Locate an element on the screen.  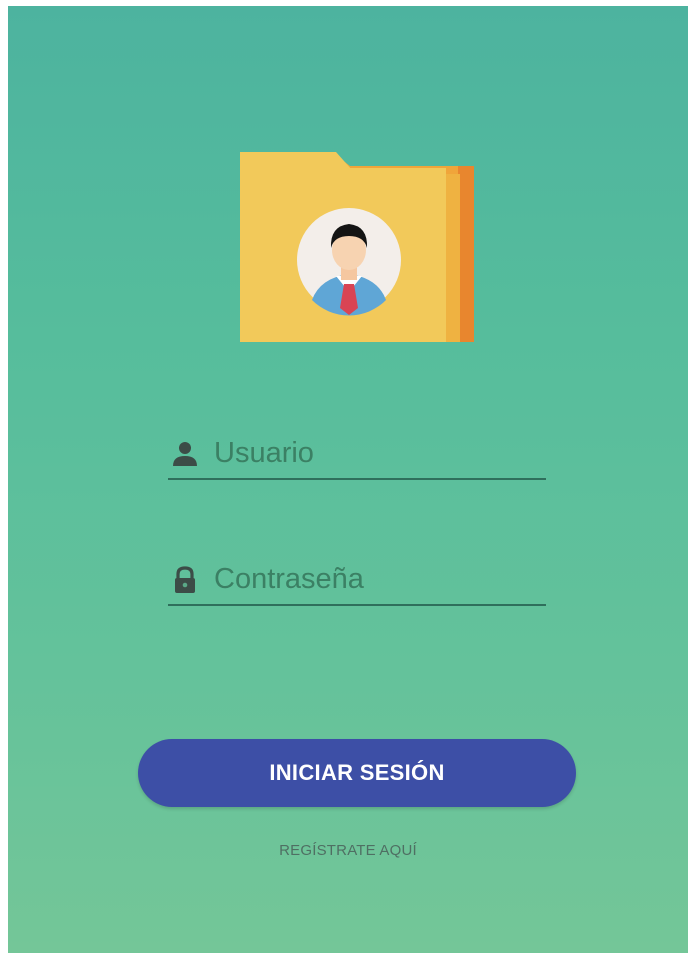
person-icon is located at coordinates (185, 454).